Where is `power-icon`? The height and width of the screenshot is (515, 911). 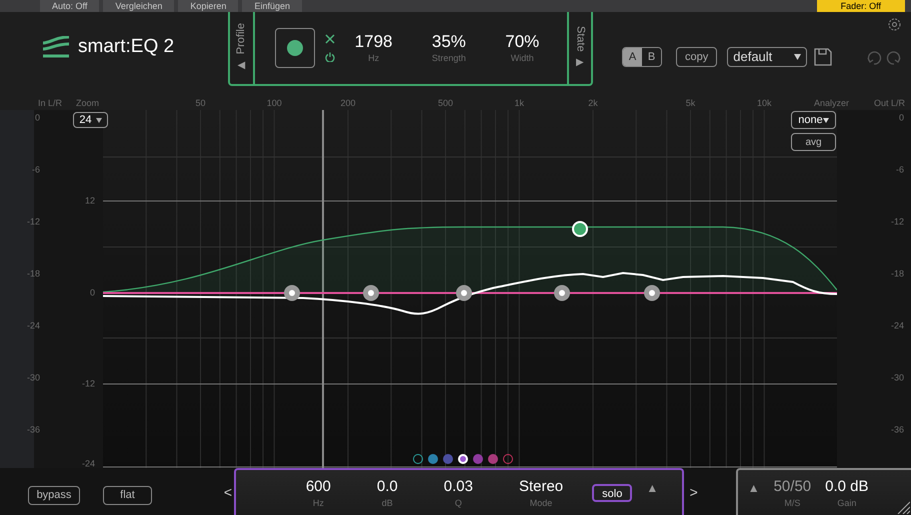
power-icon is located at coordinates (330, 57).